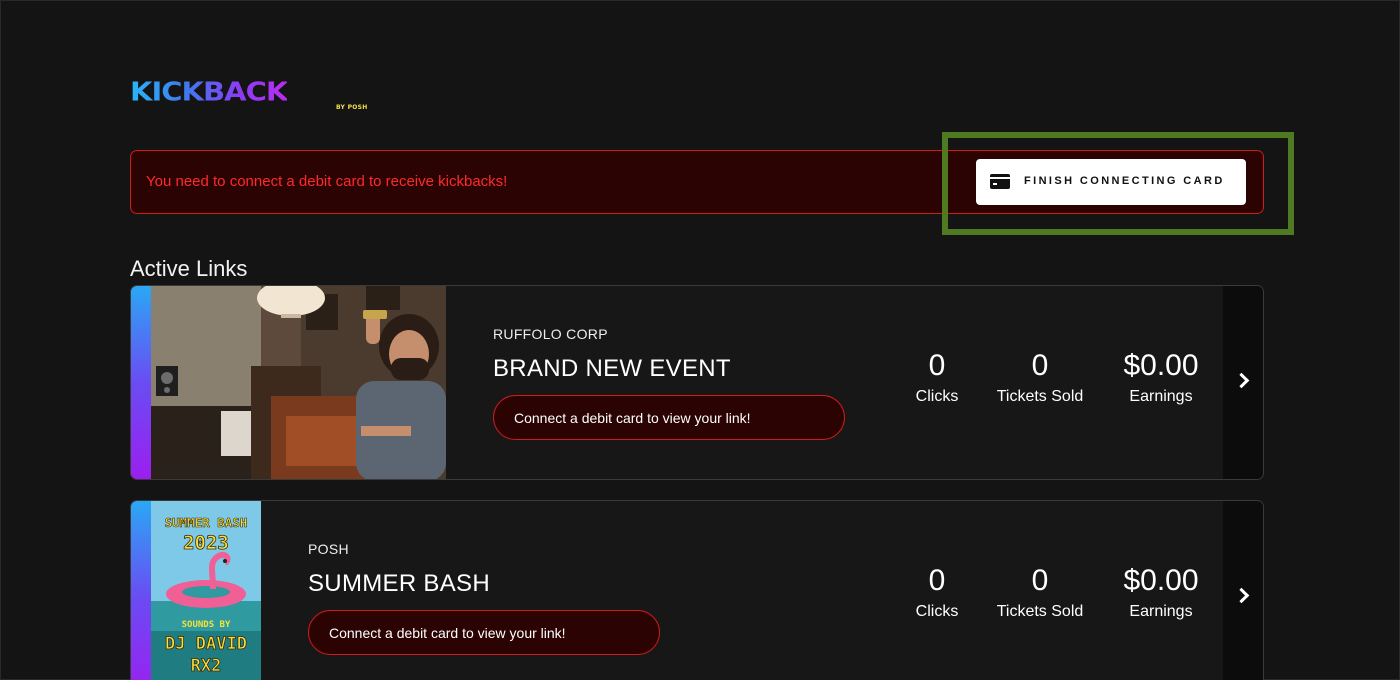 This screenshot has width=1400, height=680. Describe the element at coordinates (612, 368) in the screenshot. I see `event-title: BRAND NEW EVENT` at that location.